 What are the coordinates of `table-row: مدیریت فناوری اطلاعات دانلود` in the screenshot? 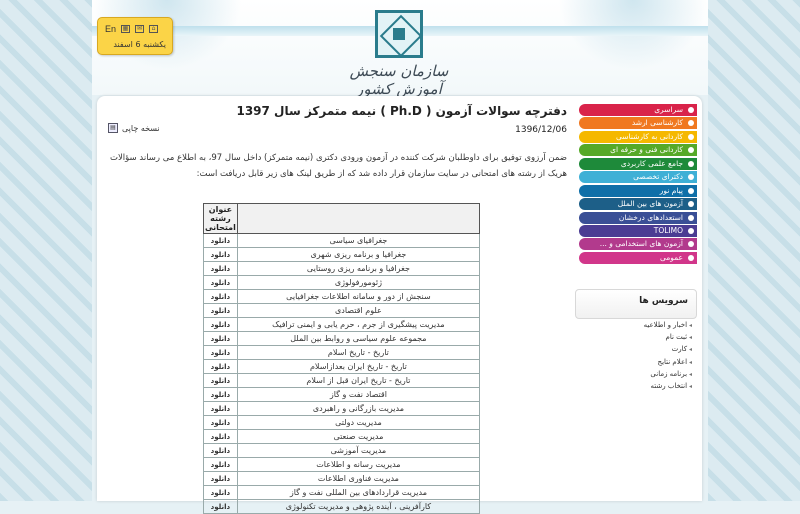 It's located at (342, 478).